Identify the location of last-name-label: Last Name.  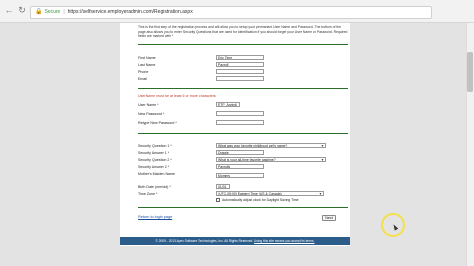
(147, 65).